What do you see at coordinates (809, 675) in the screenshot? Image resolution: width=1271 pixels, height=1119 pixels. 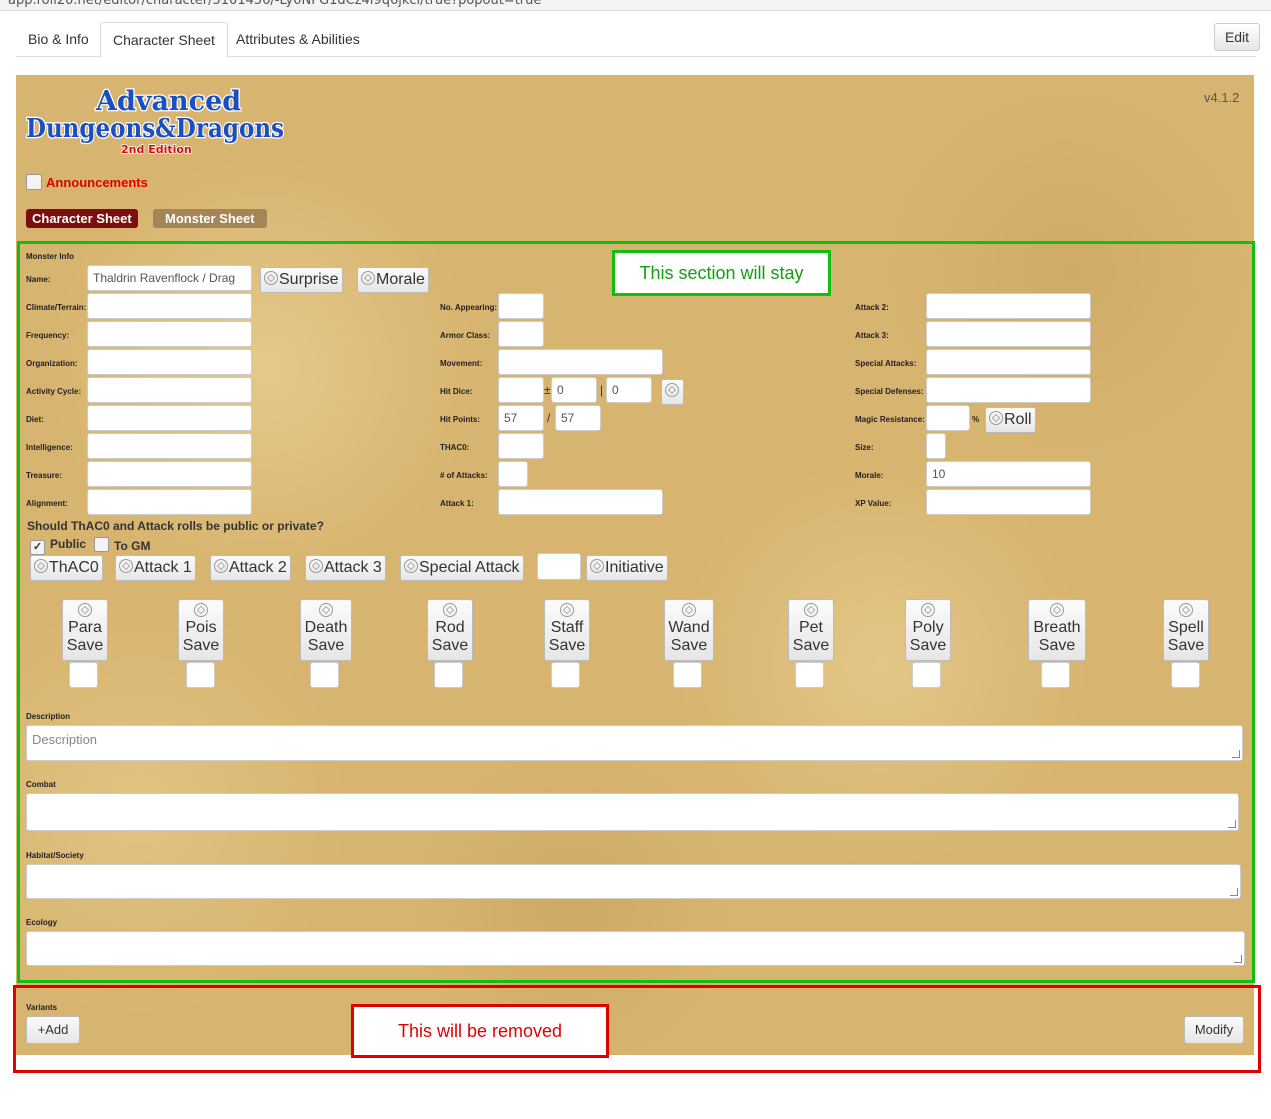 I see `pet-save-input` at bounding box center [809, 675].